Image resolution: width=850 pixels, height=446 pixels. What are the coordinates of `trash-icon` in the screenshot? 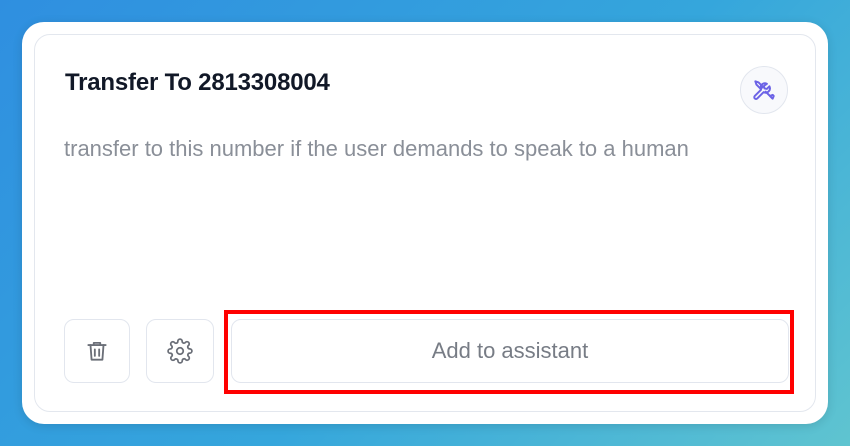 It's located at (97, 351).